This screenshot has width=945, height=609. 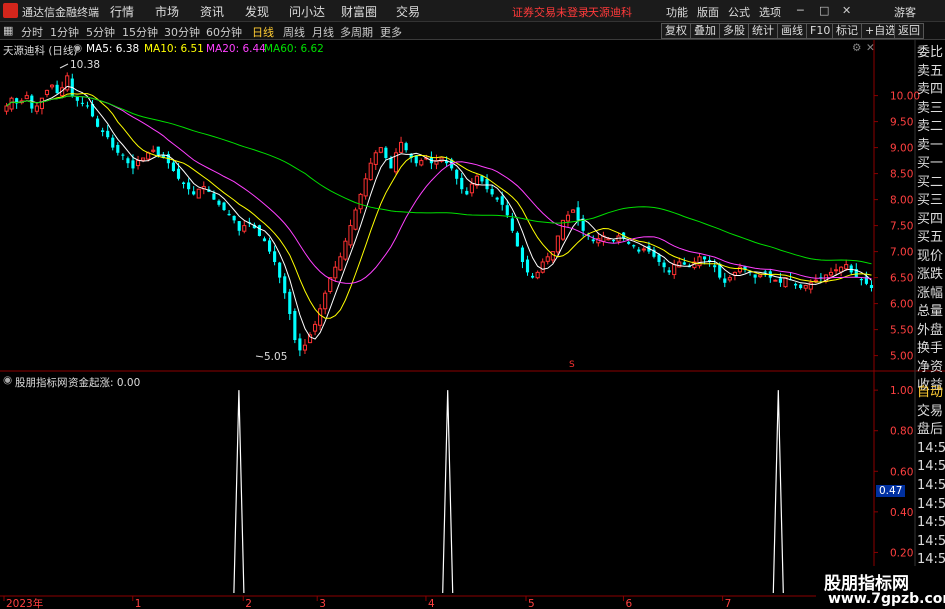 I want to click on watermark-line2: www.7gpzb.com, so click(x=886, y=599).